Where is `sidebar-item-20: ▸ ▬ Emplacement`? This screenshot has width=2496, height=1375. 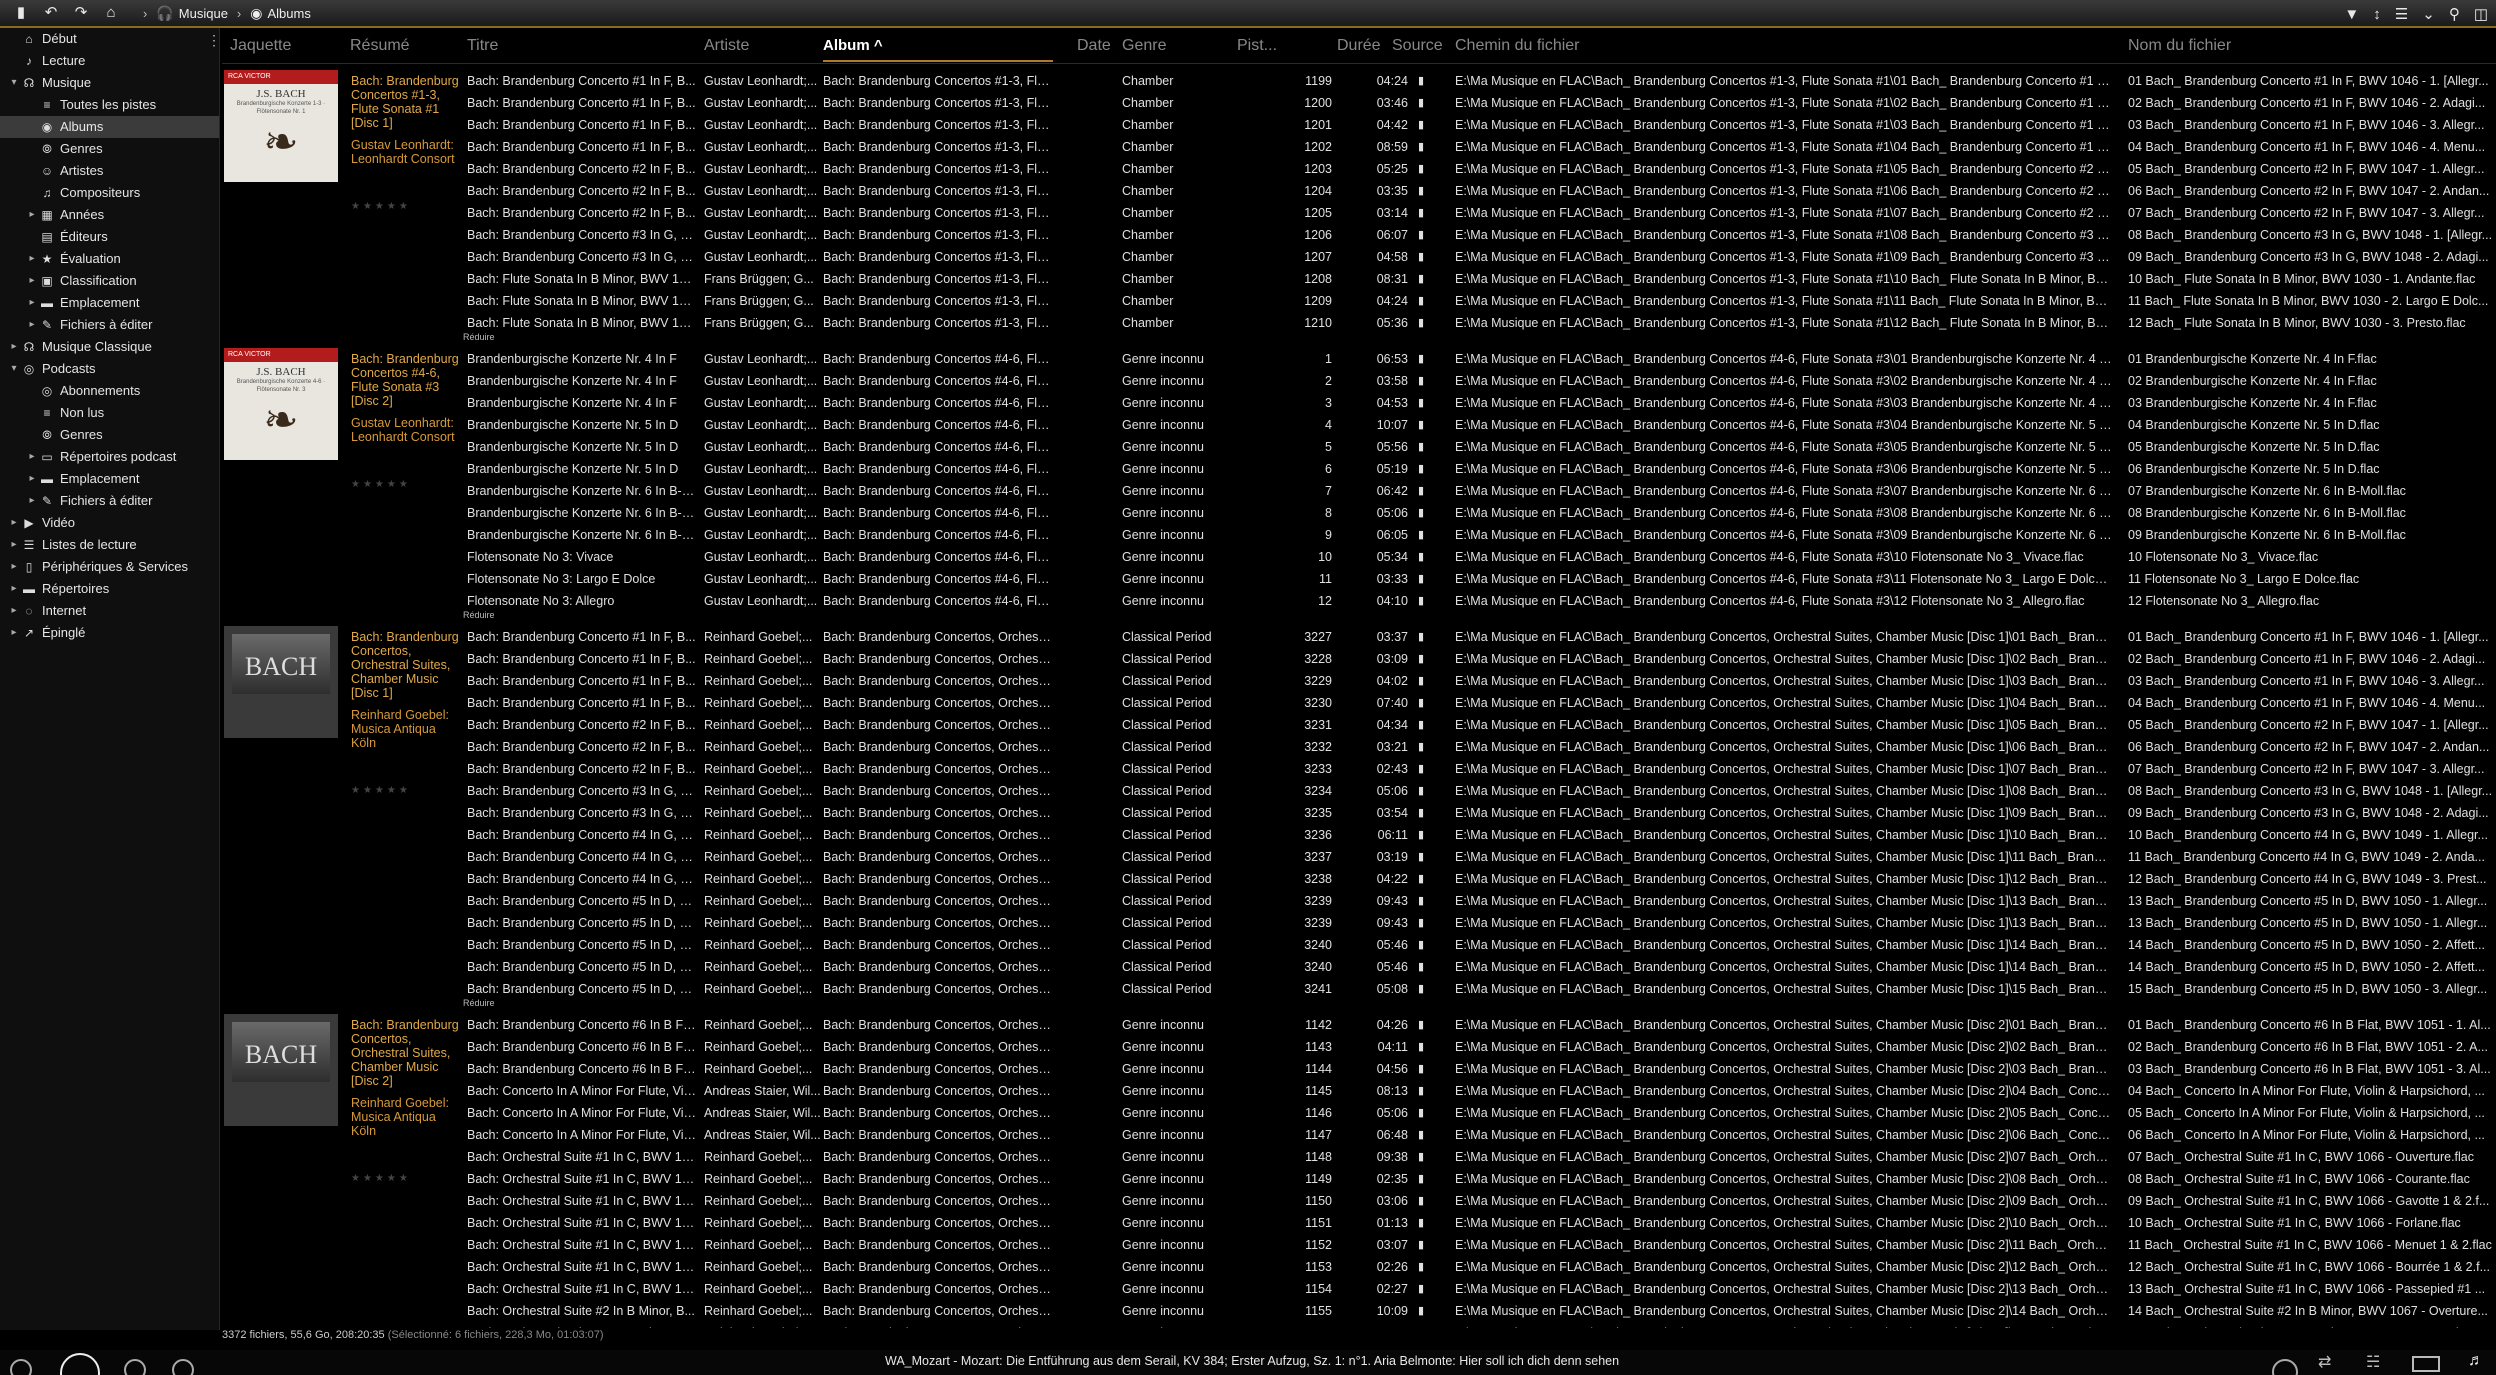 sidebar-item-20: ▸ ▬ Emplacement is located at coordinates (109, 479).